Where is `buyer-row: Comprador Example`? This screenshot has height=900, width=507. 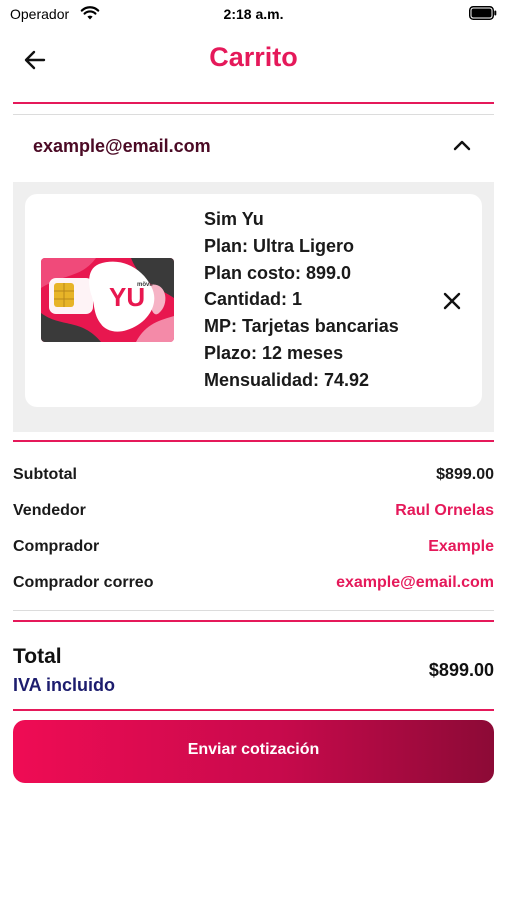 buyer-row: Comprador Example is located at coordinates (253, 550).